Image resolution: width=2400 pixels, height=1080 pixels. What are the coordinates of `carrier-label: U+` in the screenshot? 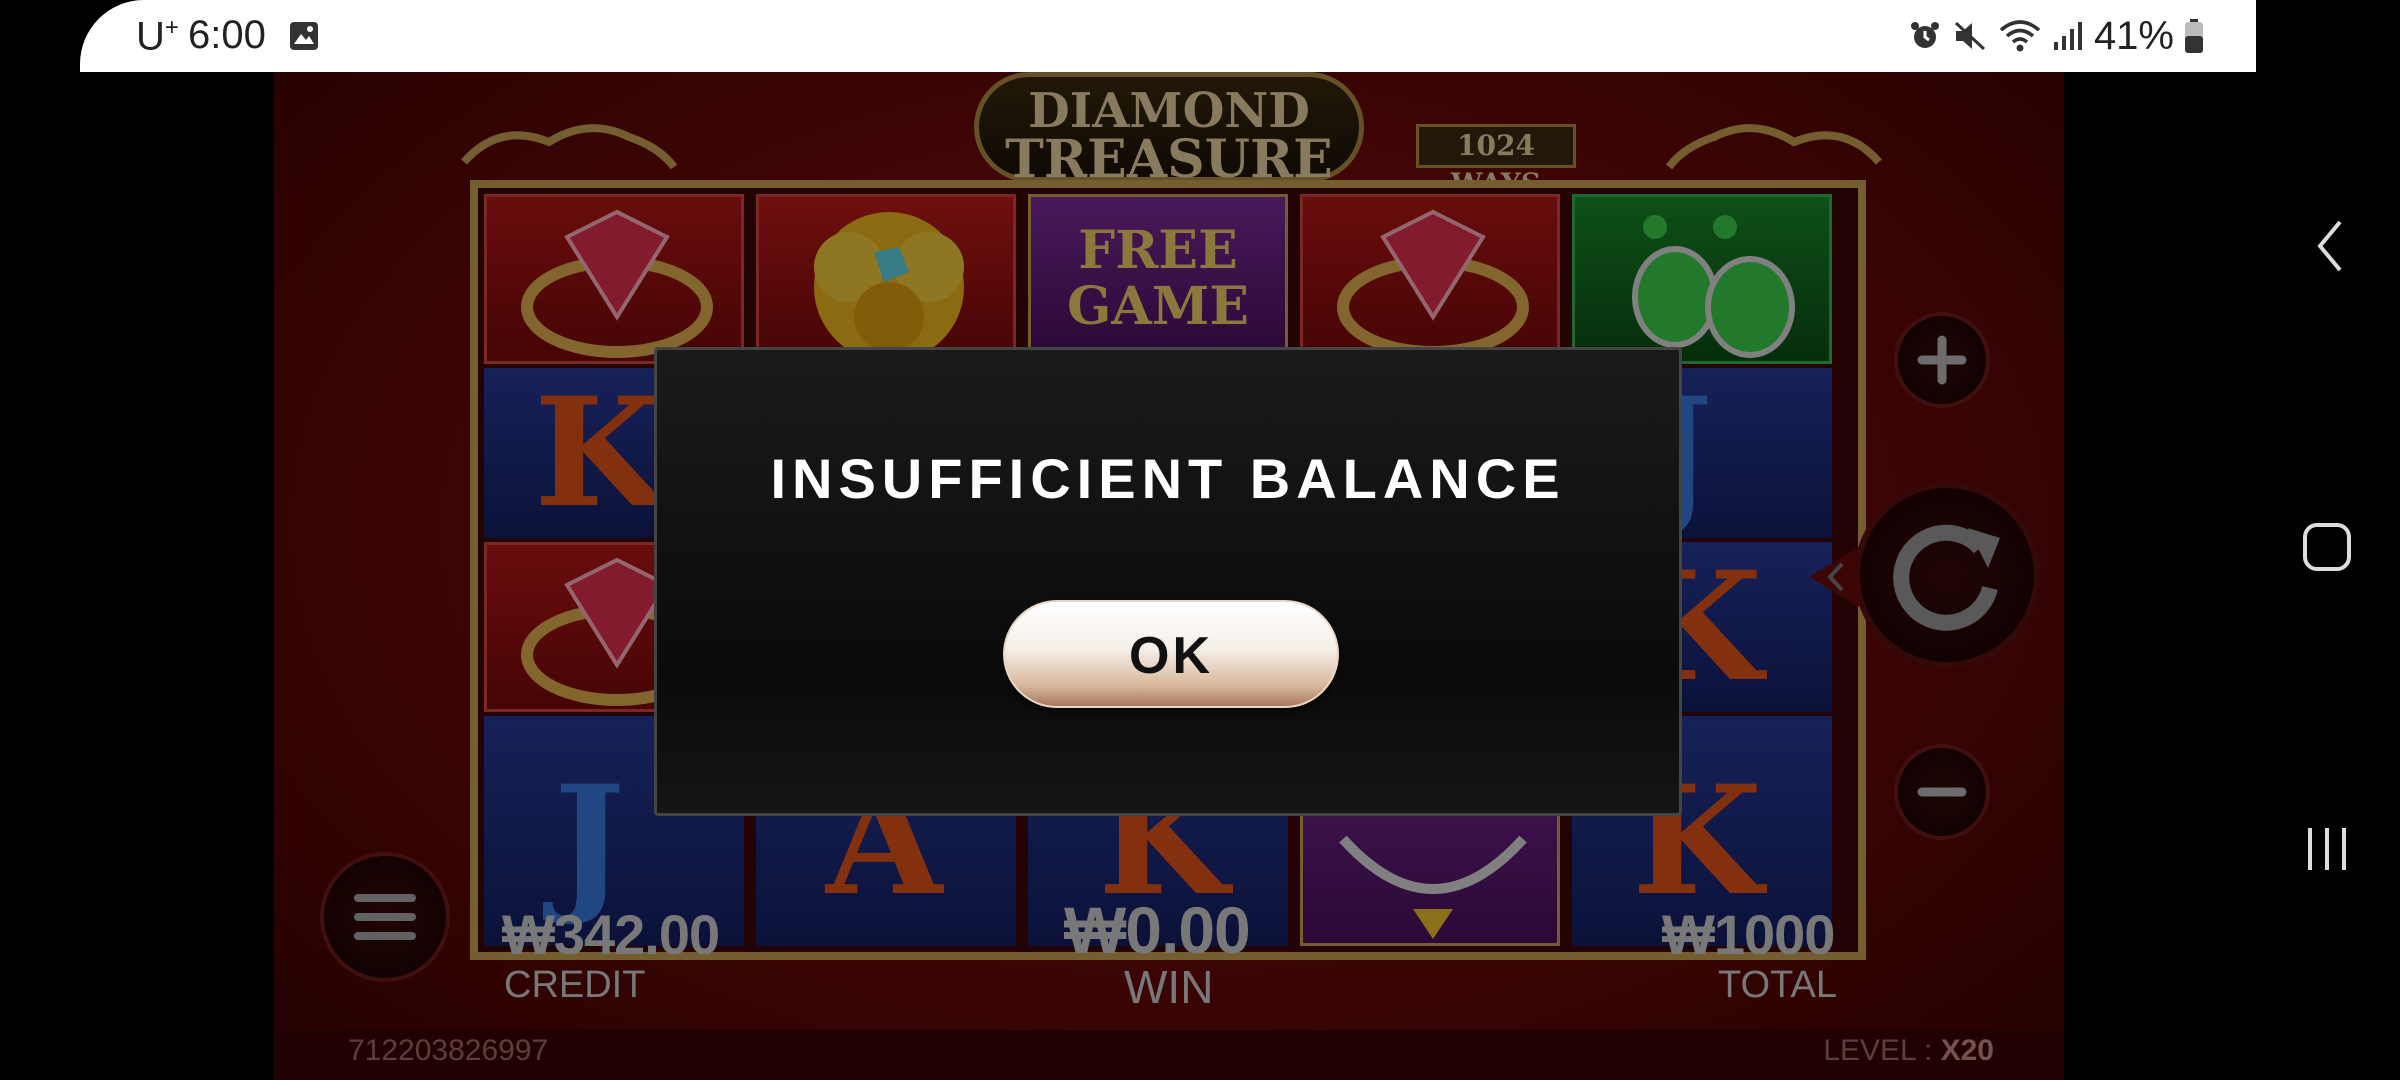 It's located at (157, 36).